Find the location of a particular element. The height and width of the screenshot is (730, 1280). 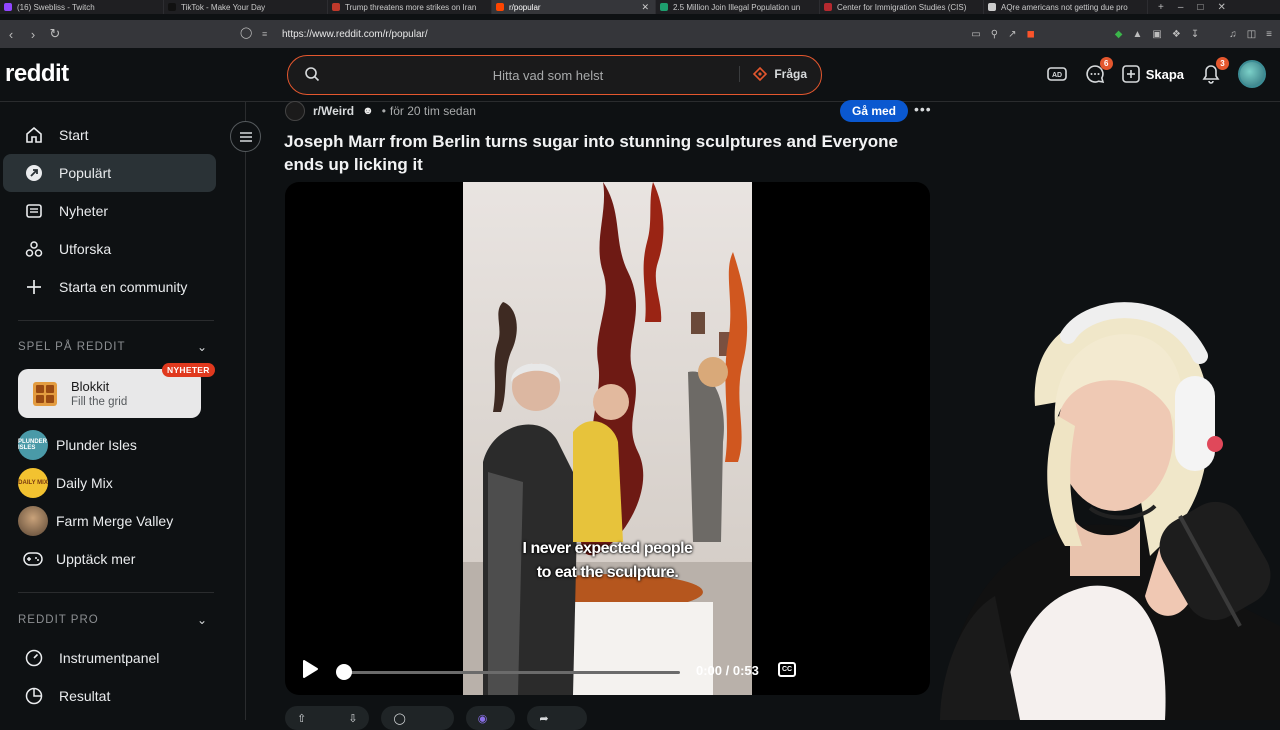

sidebar-item-label: Nyheter is located at coordinates (84, 211).